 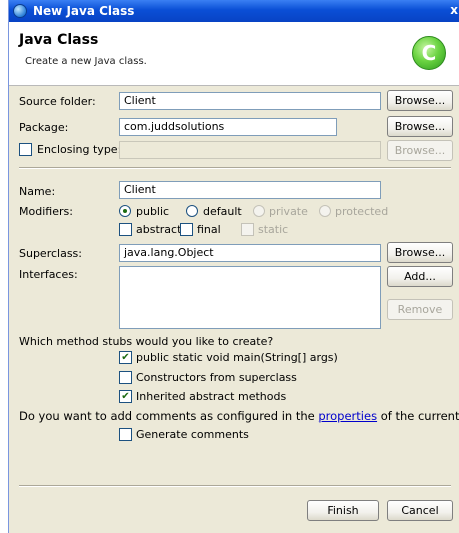 What do you see at coordinates (234, 11) in the screenshot?
I see `title-bar: New Java Class x` at bounding box center [234, 11].